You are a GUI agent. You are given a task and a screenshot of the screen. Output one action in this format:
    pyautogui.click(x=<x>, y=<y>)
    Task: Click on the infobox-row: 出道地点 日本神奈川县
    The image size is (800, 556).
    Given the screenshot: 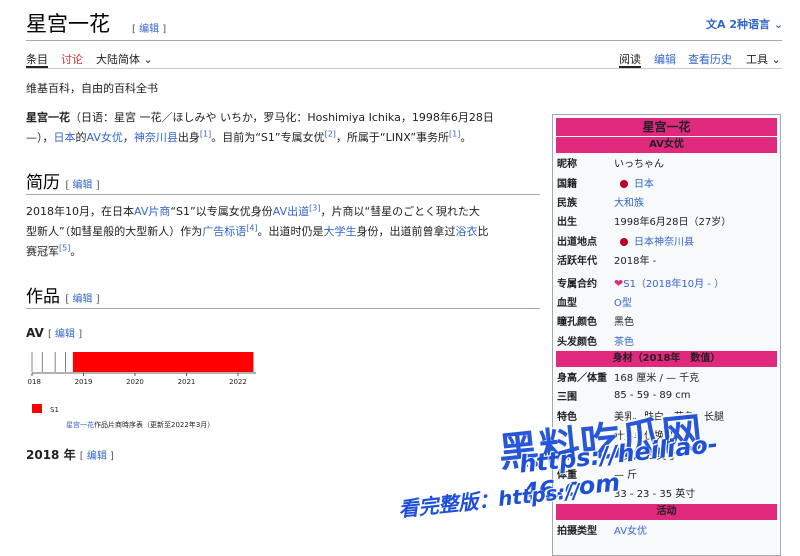 What is the action you would take?
    pyautogui.click(x=666, y=240)
    